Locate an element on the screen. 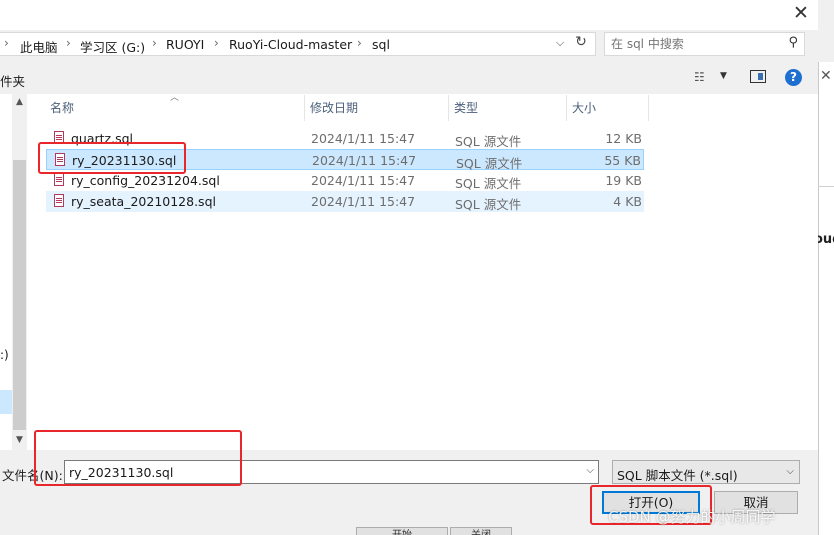 The image size is (834, 535). file-row: quartz.sql 2024/1/11 15:47 SQL 源文件 12 KB is located at coordinates (345, 138).